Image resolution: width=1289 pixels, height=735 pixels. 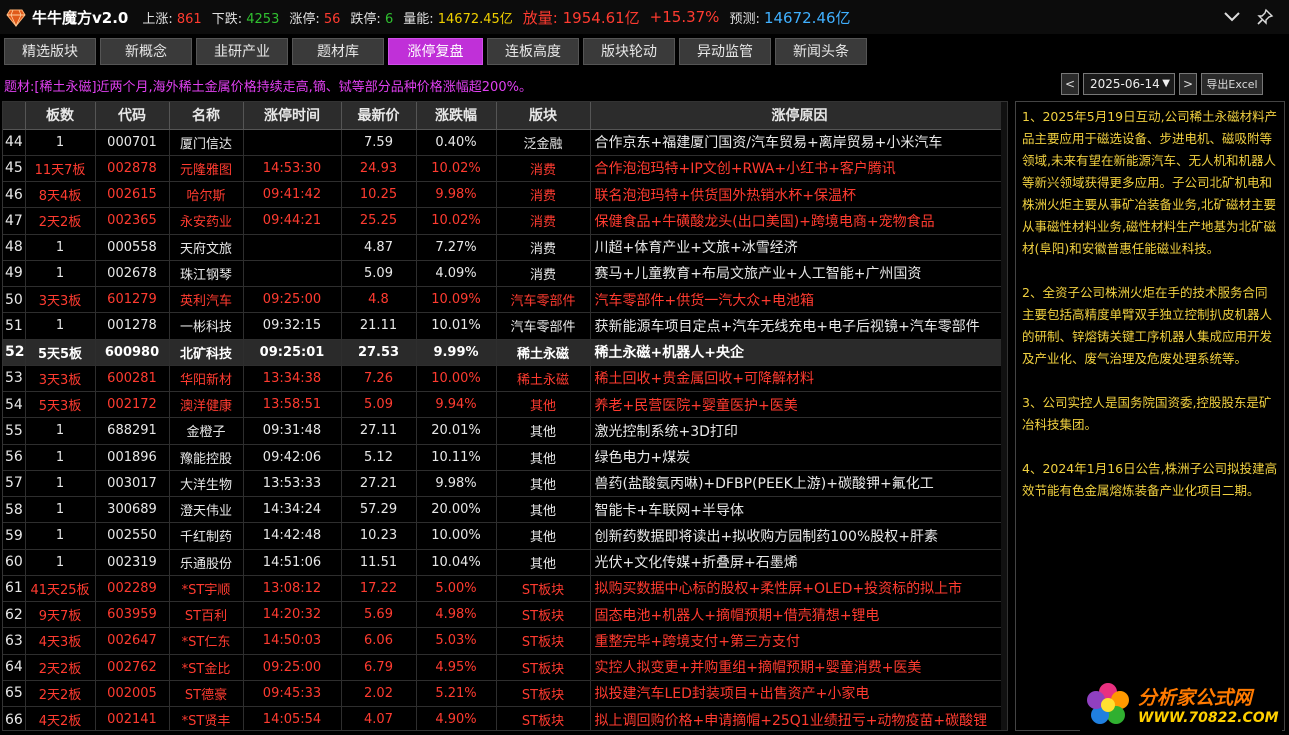 I want to click on nav-tab-anomaly-monitor: 异动监管, so click(x=725, y=51).